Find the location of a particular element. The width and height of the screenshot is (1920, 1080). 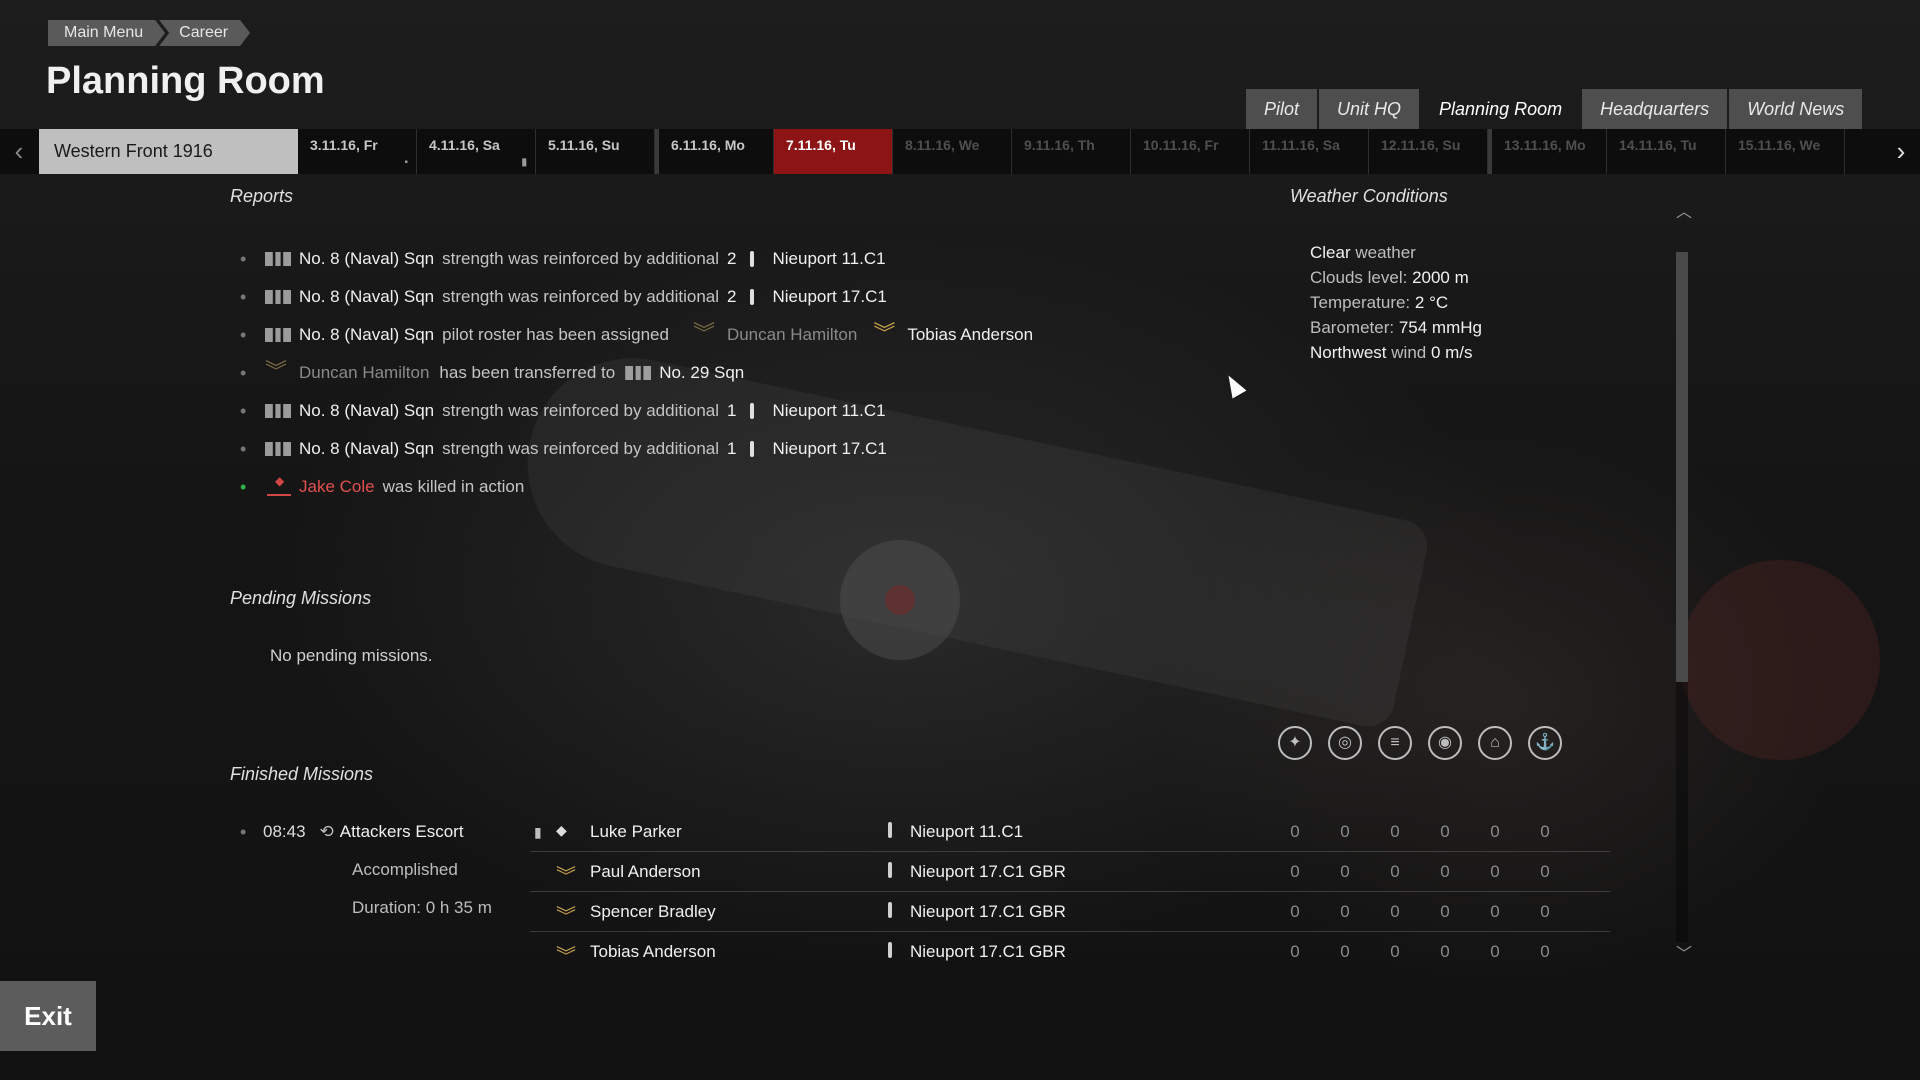

day-cell: 14.11.16, Tu is located at coordinates (1666, 151).